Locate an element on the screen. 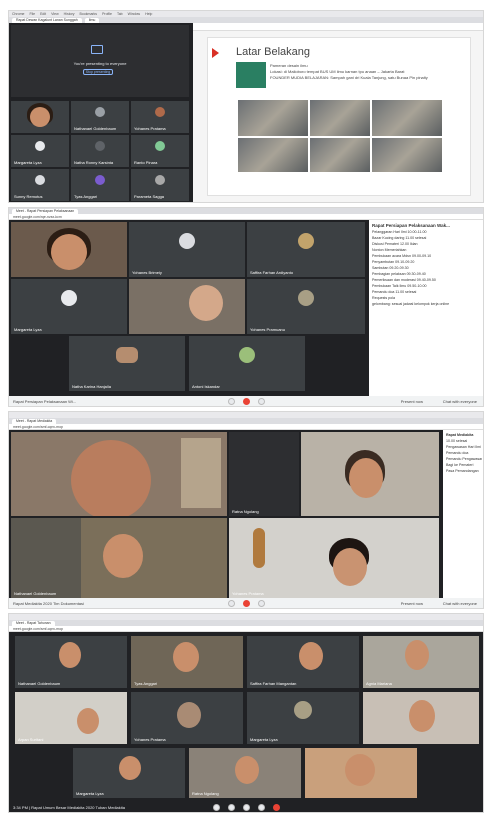  detail-line: Pembukaan acara Mdsn 09.00-09.10 is located at coordinates (402, 256).